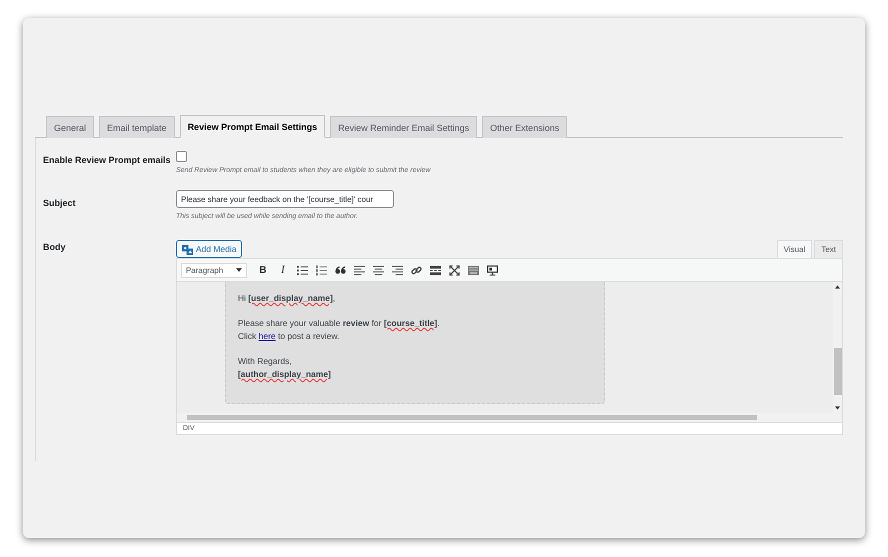  What do you see at coordinates (435, 270) in the screenshot?
I see `read-more-icon` at bounding box center [435, 270].